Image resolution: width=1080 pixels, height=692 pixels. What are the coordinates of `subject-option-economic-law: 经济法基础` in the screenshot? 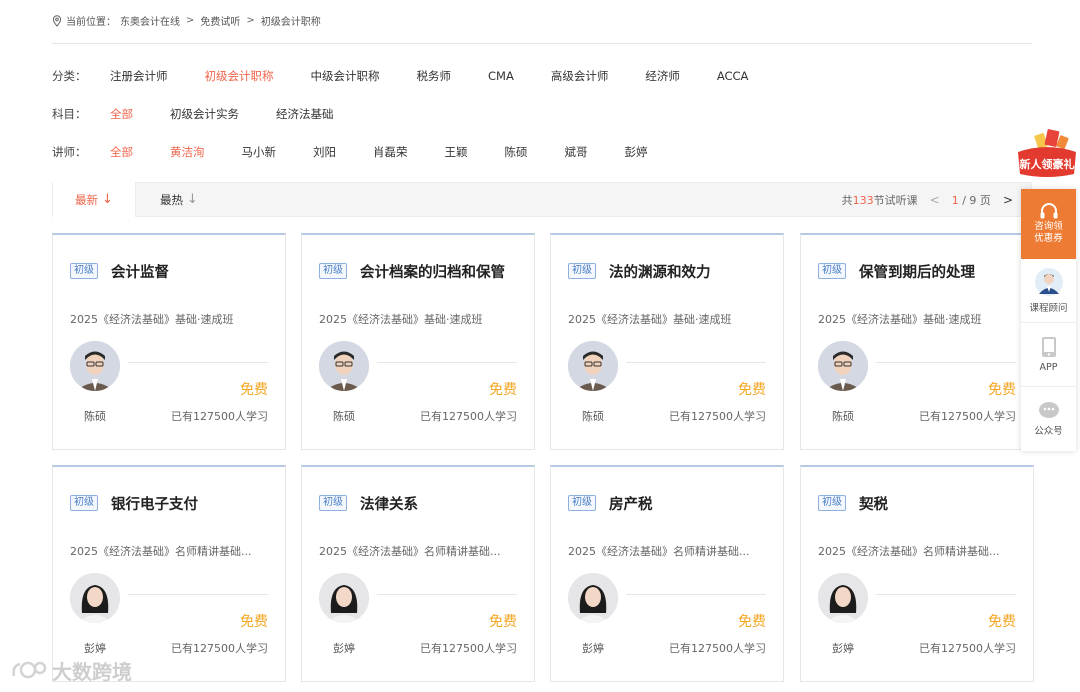 It's located at (305, 114).